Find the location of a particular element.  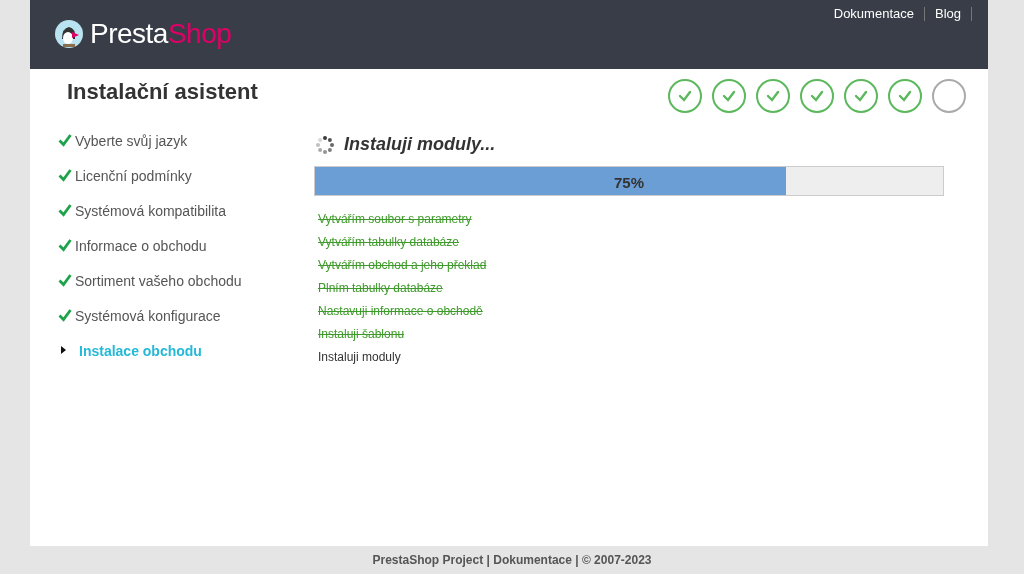

puffin-icon is located at coordinates (69, 34).